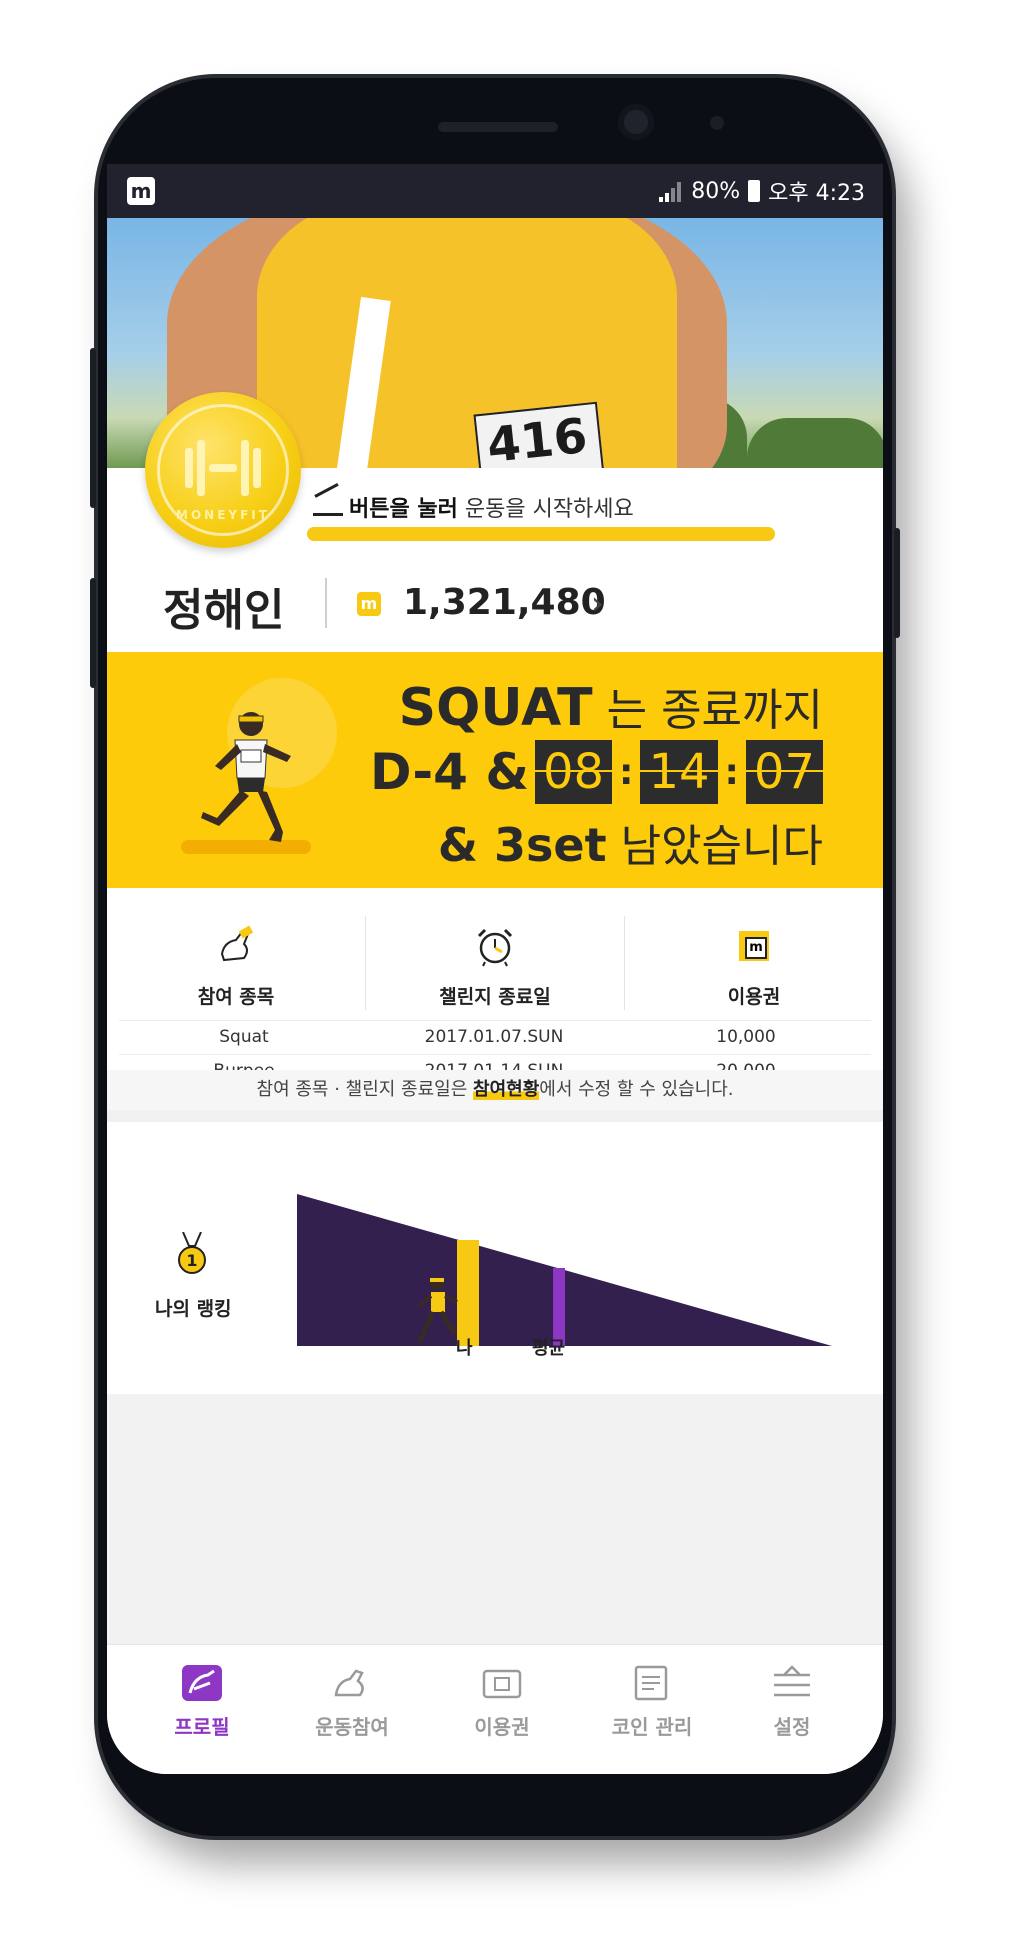 The image size is (1030, 1935). I want to click on cta-text: 운동을 시작하세요, so click(545, 509).